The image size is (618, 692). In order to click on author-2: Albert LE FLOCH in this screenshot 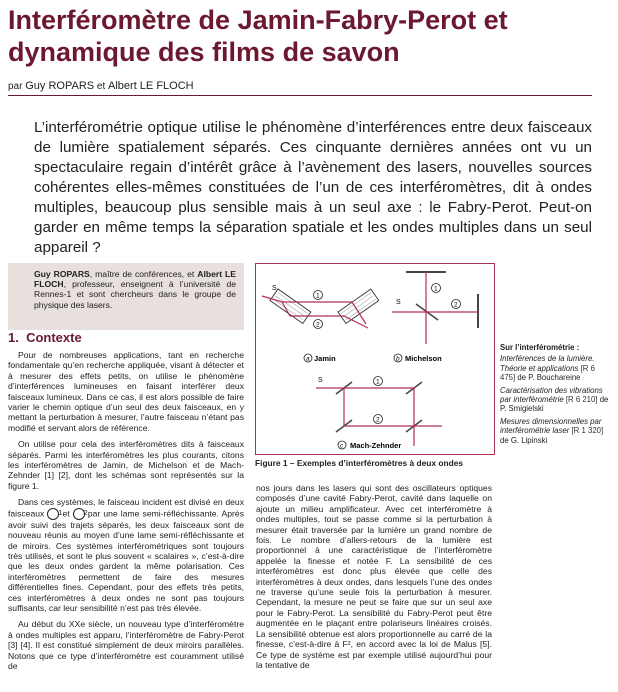, I will do `click(151, 86)`.